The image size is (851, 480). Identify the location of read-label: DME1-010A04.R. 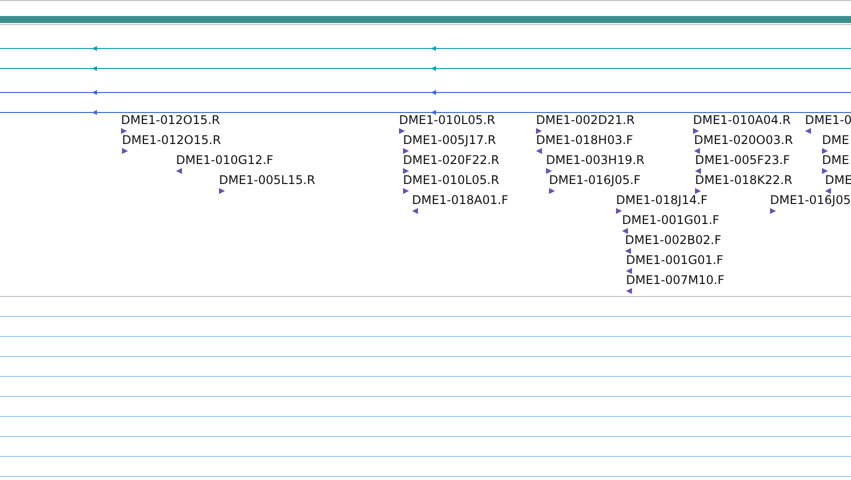
(742, 120).